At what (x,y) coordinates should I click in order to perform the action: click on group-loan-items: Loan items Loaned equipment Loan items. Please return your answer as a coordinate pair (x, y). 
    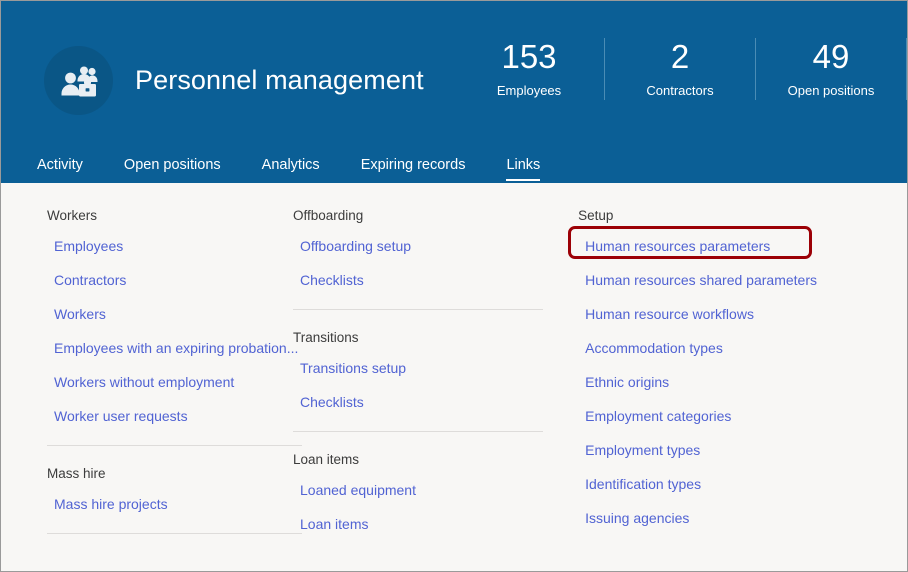
    Looking at the image, I should click on (426, 492).